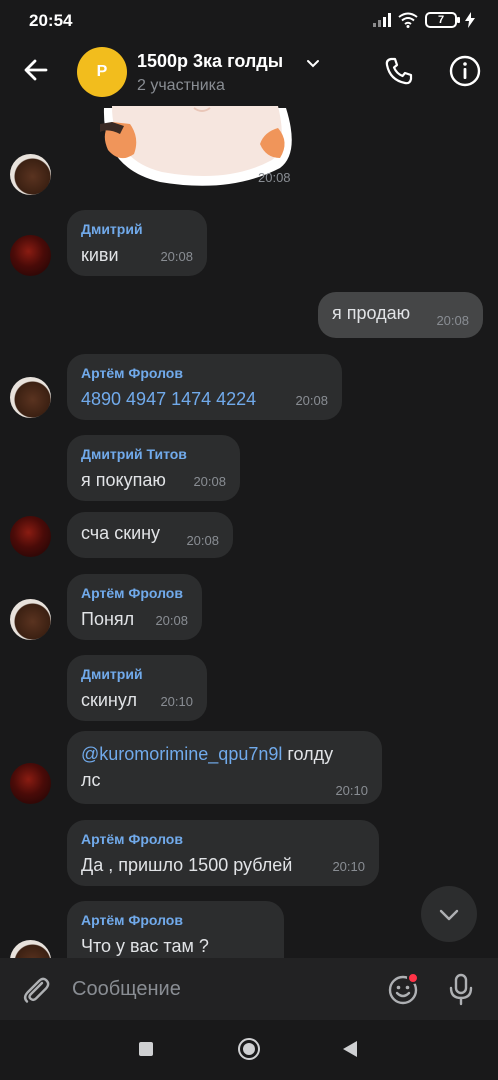  I want to click on message-bubble: Артём Фролов 4890 4947 1474 4224 20:08, so click(204, 387).